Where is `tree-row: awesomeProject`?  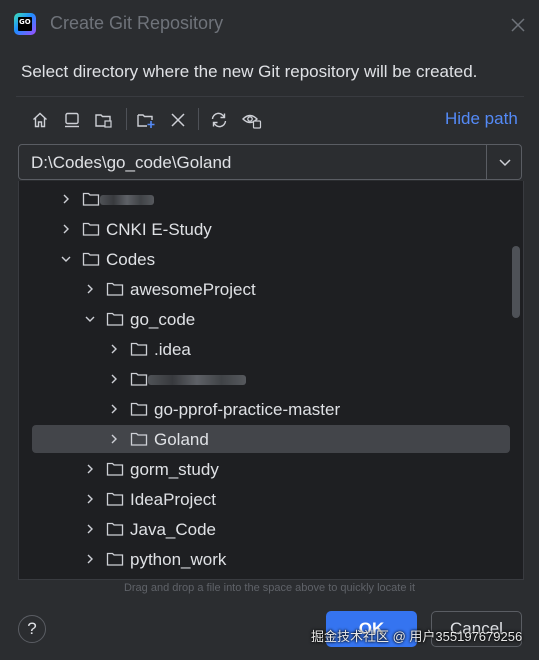
tree-row: awesomeProject is located at coordinates (271, 289).